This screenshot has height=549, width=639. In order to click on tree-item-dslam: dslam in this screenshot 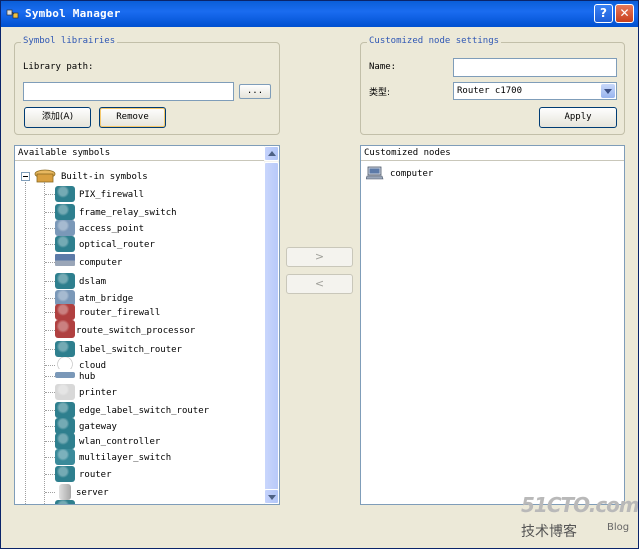, I will do `click(139, 281)`.